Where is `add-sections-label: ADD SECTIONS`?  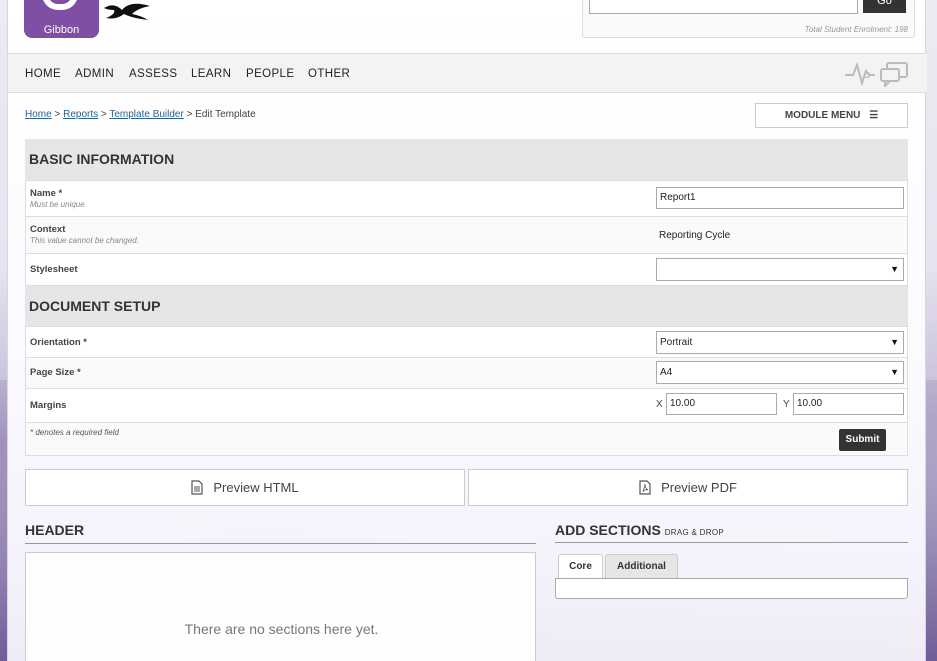 add-sections-label: ADD SECTIONS is located at coordinates (608, 530).